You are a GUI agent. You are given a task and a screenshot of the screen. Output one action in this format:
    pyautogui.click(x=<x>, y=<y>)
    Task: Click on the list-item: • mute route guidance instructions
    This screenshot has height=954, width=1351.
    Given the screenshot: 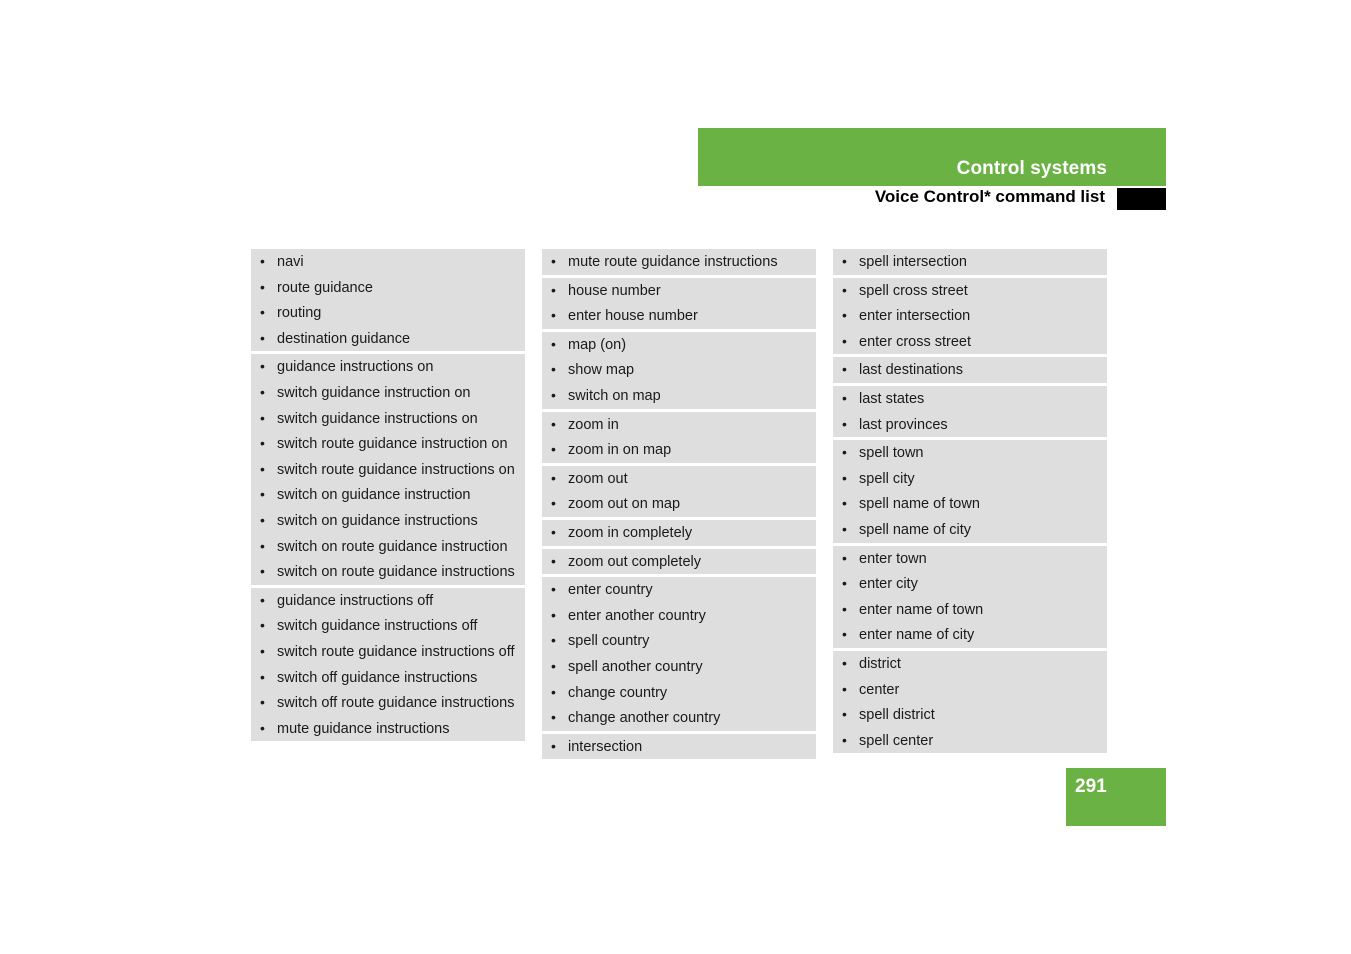 What is the action you would take?
    pyautogui.click(x=679, y=262)
    